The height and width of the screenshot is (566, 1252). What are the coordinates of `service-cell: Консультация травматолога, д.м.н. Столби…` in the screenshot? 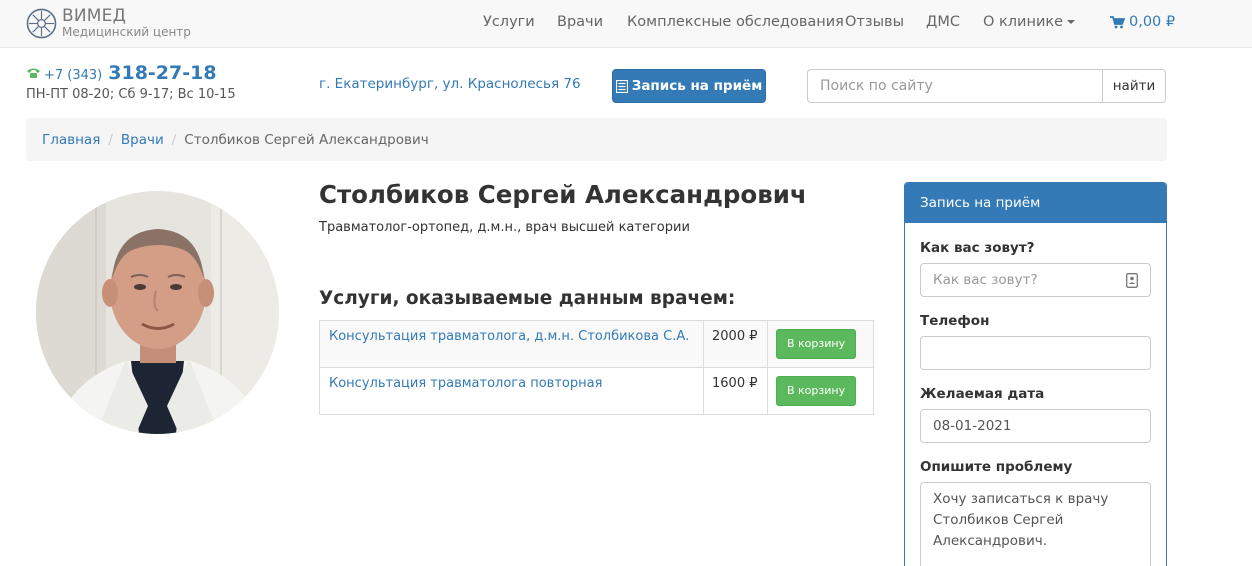 It's located at (511, 344).